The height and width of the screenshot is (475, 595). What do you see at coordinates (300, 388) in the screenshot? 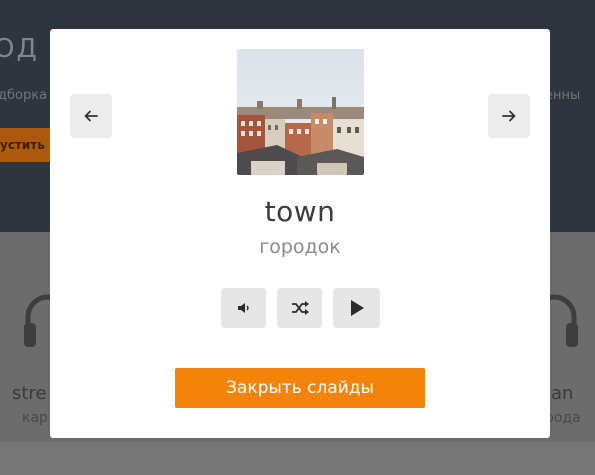
I see `close-slides-button: Закрыть слайды` at bounding box center [300, 388].